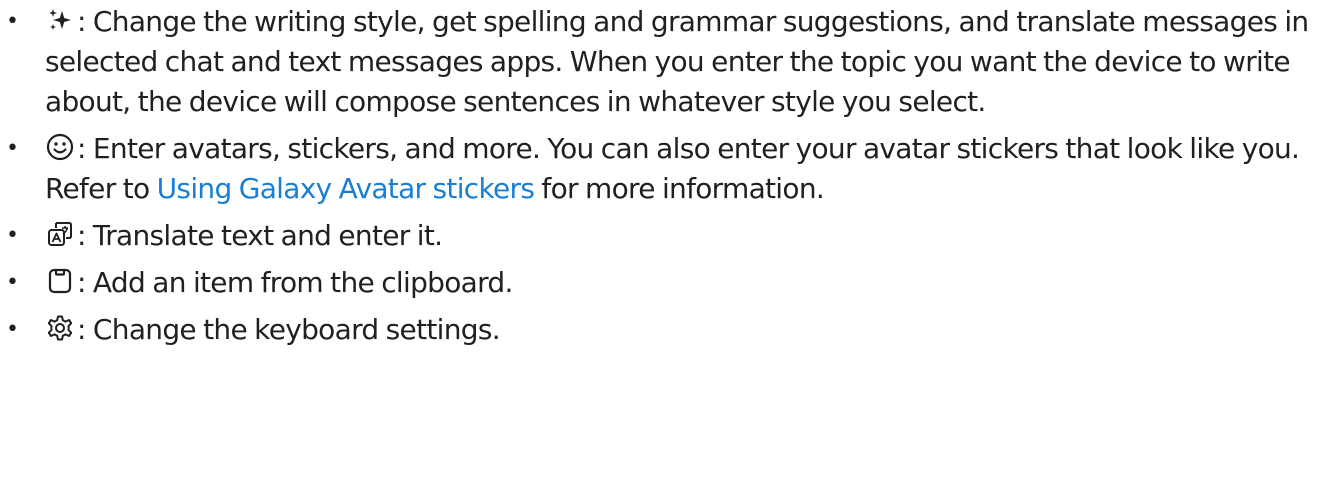 This screenshot has height=477, width=1329. Describe the element at coordinates (60, 147) in the screenshot. I see `smiley-icon` at that location.